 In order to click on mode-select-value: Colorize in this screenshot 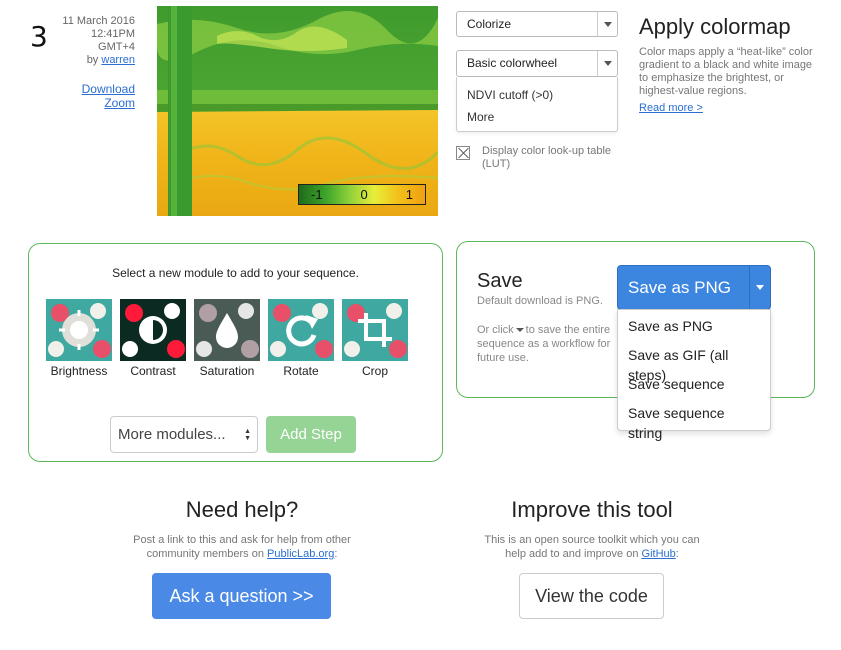, I will do `click(489, 24)`.